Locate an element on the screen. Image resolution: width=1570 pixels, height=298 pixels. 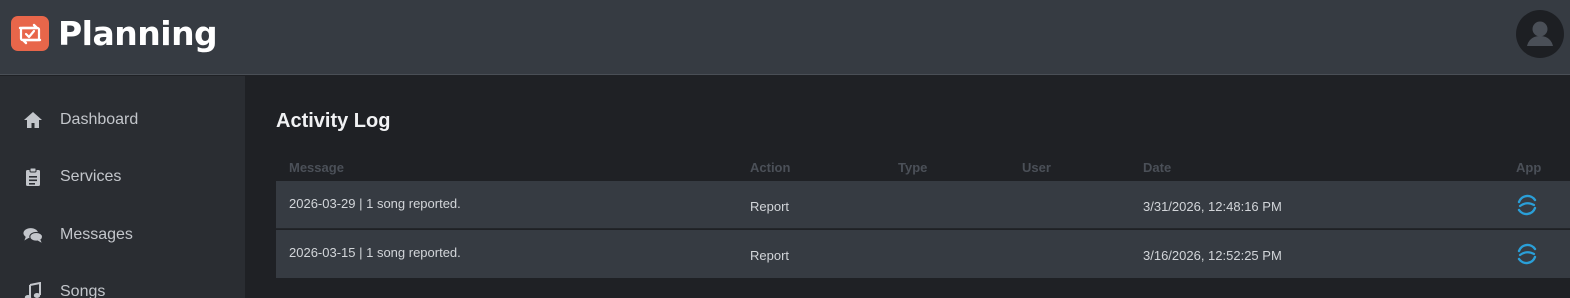
clipboard-icon is located at coordinates (33, 177).